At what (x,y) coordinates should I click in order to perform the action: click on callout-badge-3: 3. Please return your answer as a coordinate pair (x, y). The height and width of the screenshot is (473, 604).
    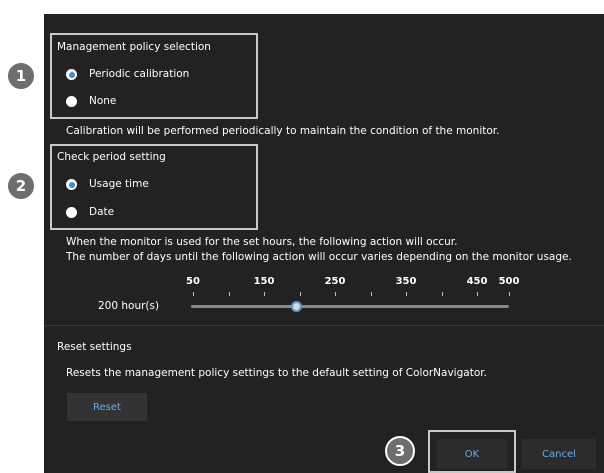
    Looking at the image, I should click on (400, 451).